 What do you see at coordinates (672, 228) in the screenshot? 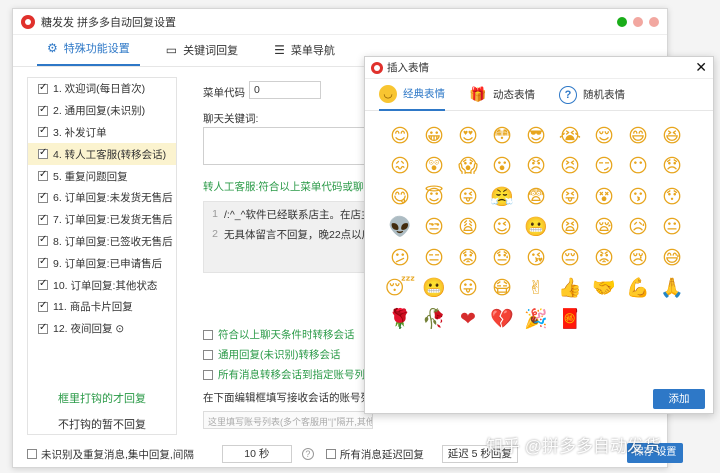
I see `emoji-item: 😐` at bounding box center [672, 228].